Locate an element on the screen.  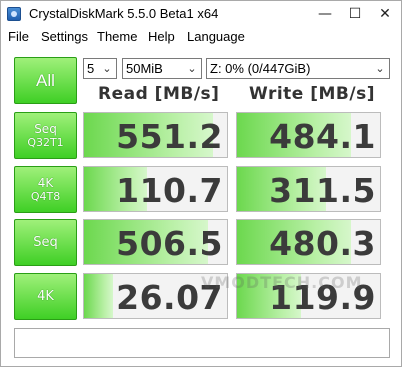
write-value: 480.3 is located at coordinates (322, 243).